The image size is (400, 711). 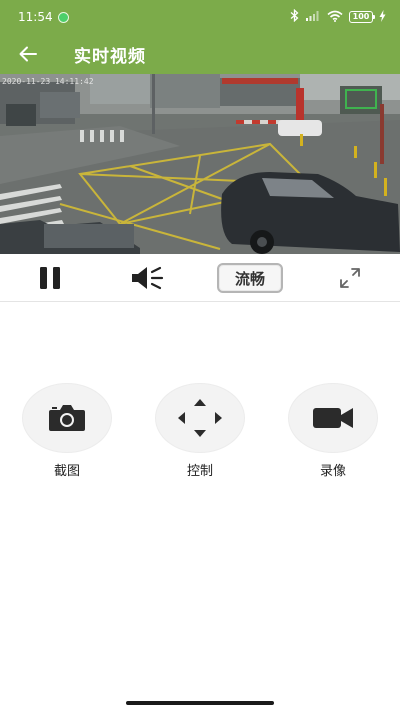 What do you see at coordinates (200, 54) in the screenshot?
I see `app-header: 实时视频` at bounding box center [200, 54].